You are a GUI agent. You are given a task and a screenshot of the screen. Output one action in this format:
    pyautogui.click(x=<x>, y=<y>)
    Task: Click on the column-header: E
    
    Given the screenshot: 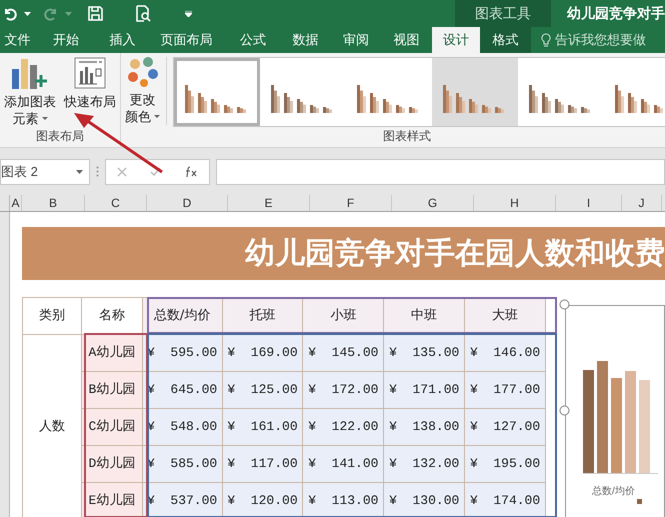 What is the action you would take?
    pyautogui.click(x=269, y=203)
    